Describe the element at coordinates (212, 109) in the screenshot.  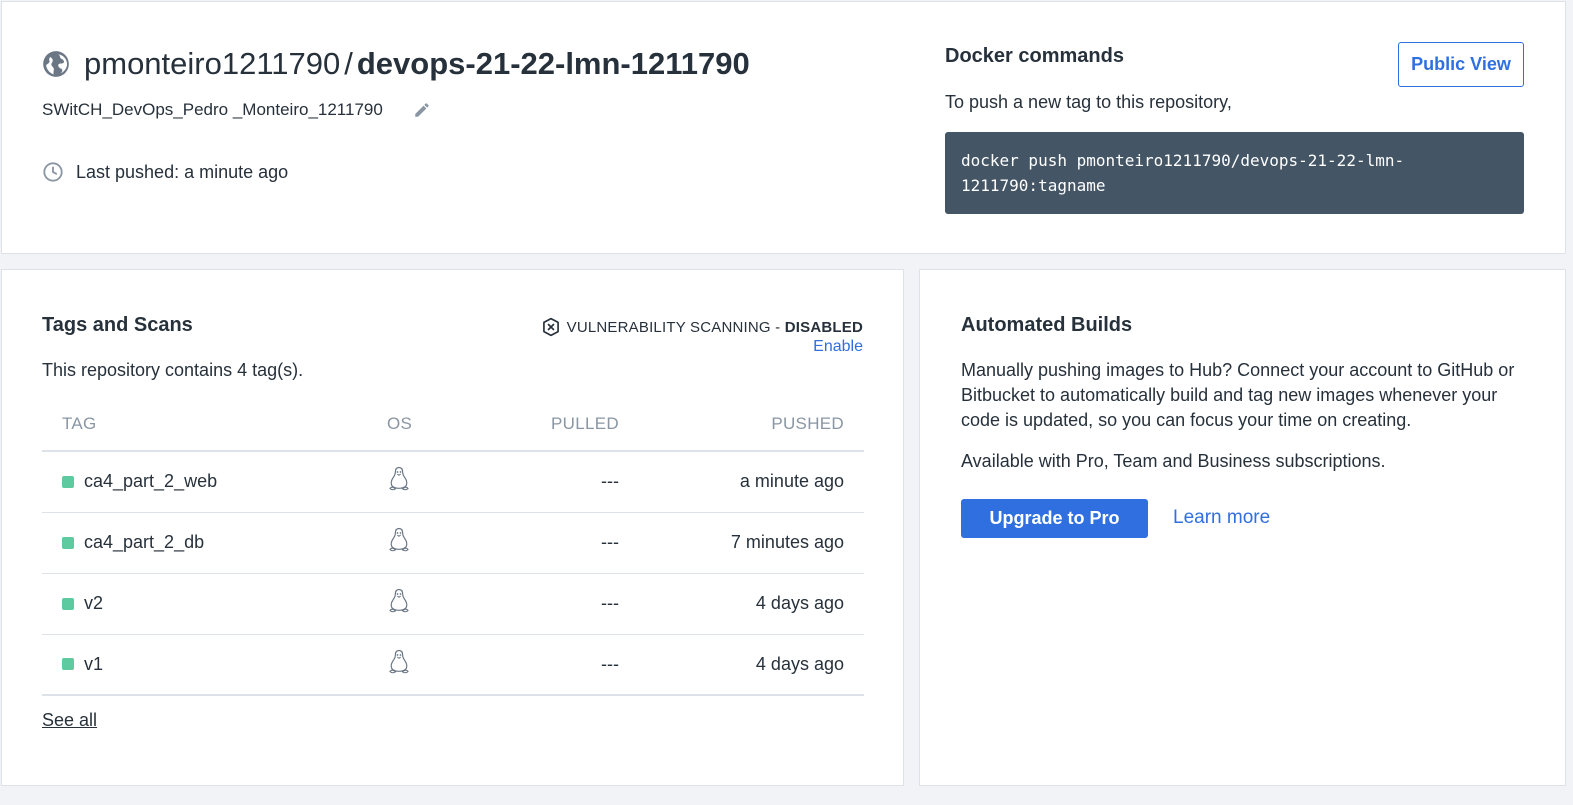
I see `repo-description: SWitCH_DevOps_Pedro _Monteiro_1211790` at that location.